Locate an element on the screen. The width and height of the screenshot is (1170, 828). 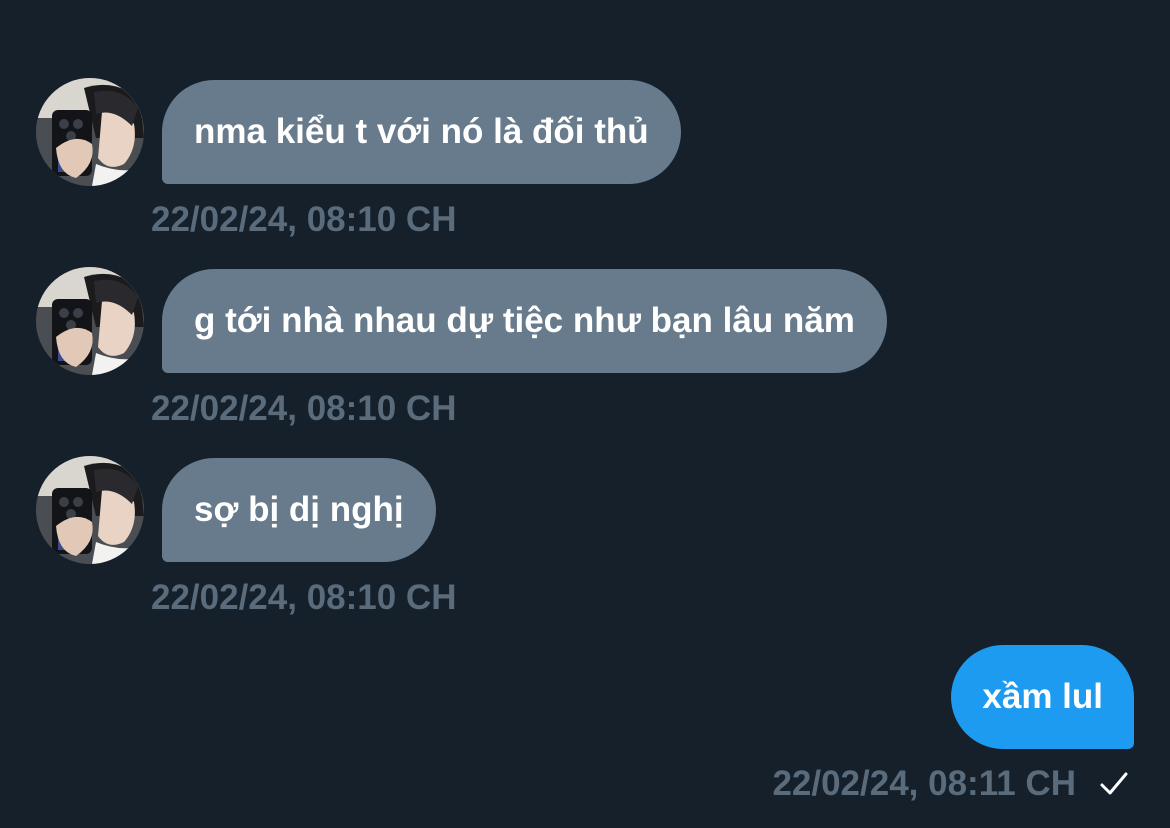
message-bubble: g tới nhà nhau dự tiệc như bạn lâu năm is located at coordinates (524, 321).